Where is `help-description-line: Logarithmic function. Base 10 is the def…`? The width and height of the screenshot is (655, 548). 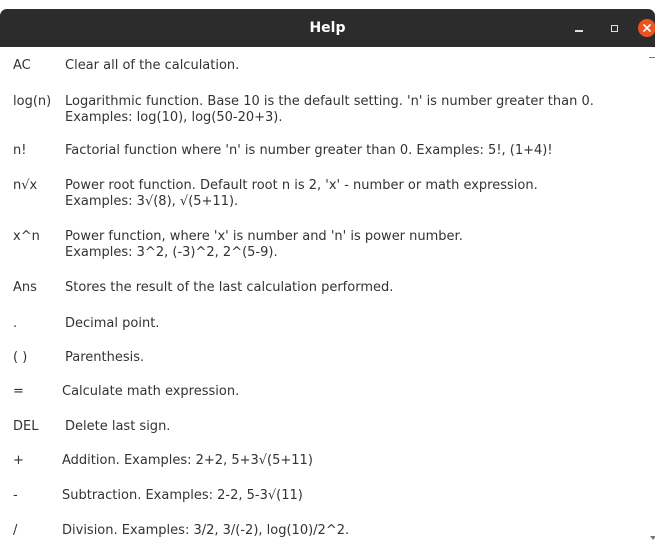 help-description-line: Logarithmic function. Base 10 is the def… is located at coordinates (329, 101).